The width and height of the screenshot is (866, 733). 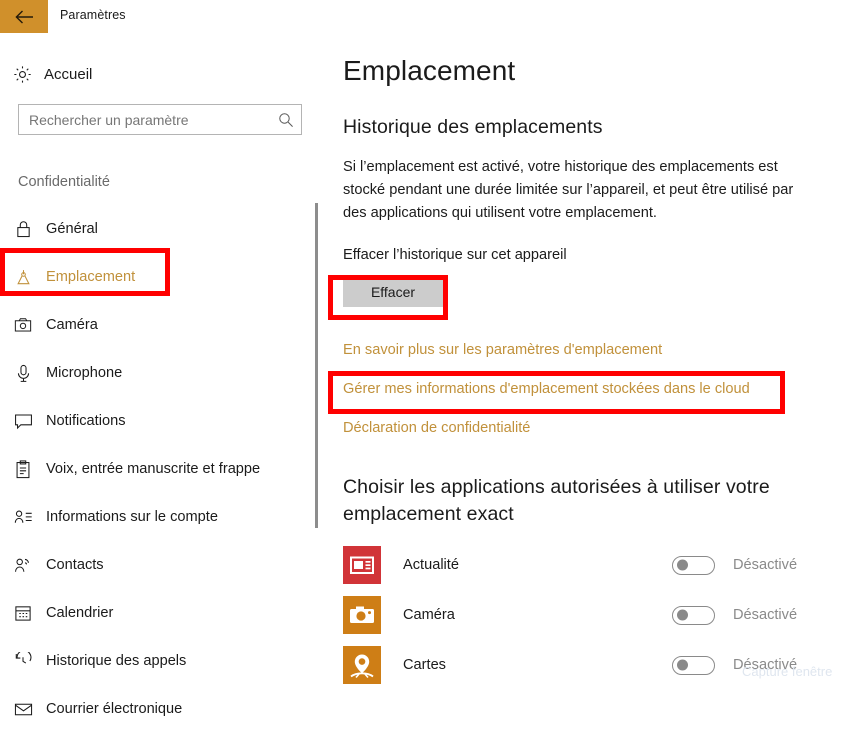 I want to click on back-arrow-icon, so click(x=24, y=17).